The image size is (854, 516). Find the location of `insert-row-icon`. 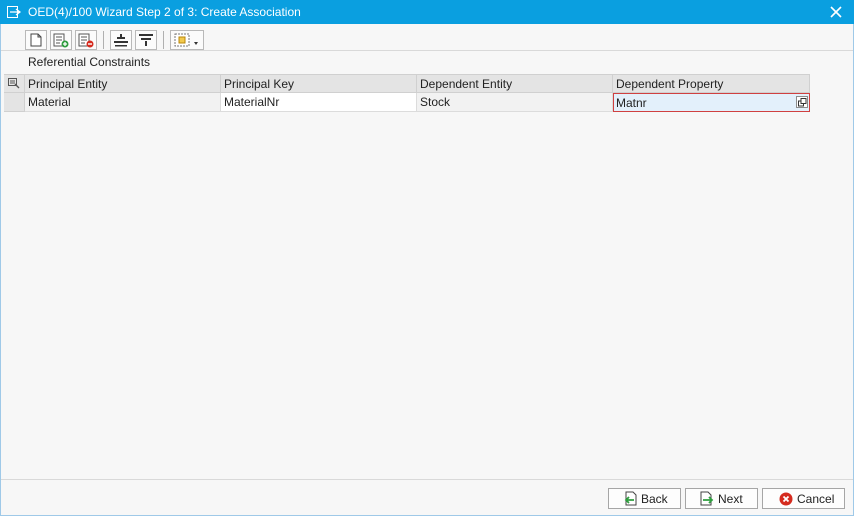

insert-row-icon is located at coordinates (61, 40).